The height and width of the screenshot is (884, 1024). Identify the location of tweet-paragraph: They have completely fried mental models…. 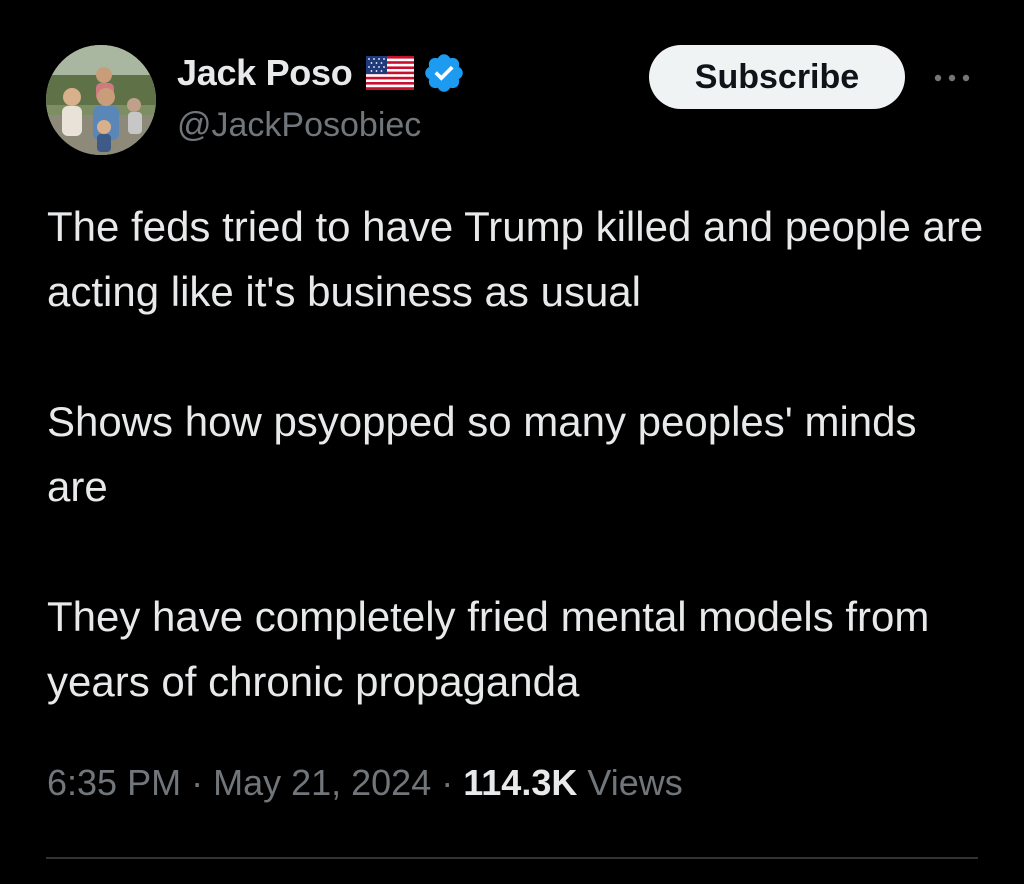
(488, 649).